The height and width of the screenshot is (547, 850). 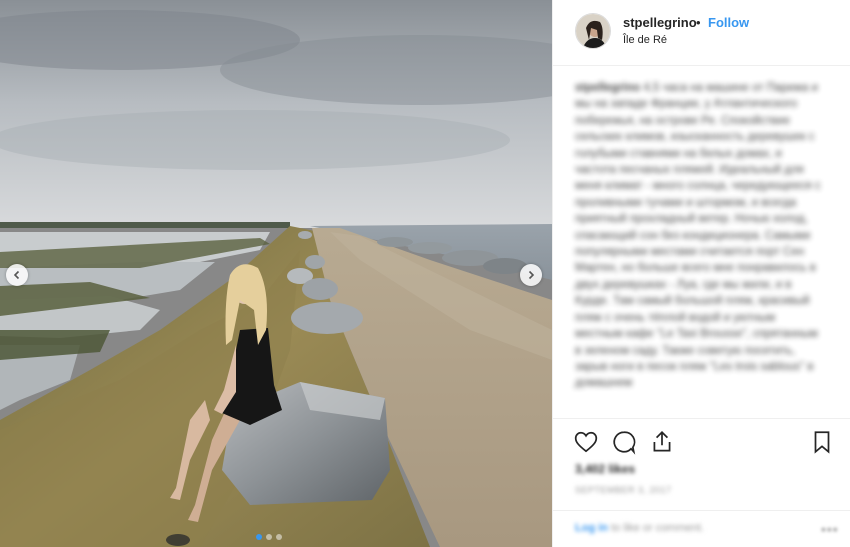 What do you see at coordinates (624, 442) in the screenshot?
I see `comment-icon` at bounding box center [624, 442].